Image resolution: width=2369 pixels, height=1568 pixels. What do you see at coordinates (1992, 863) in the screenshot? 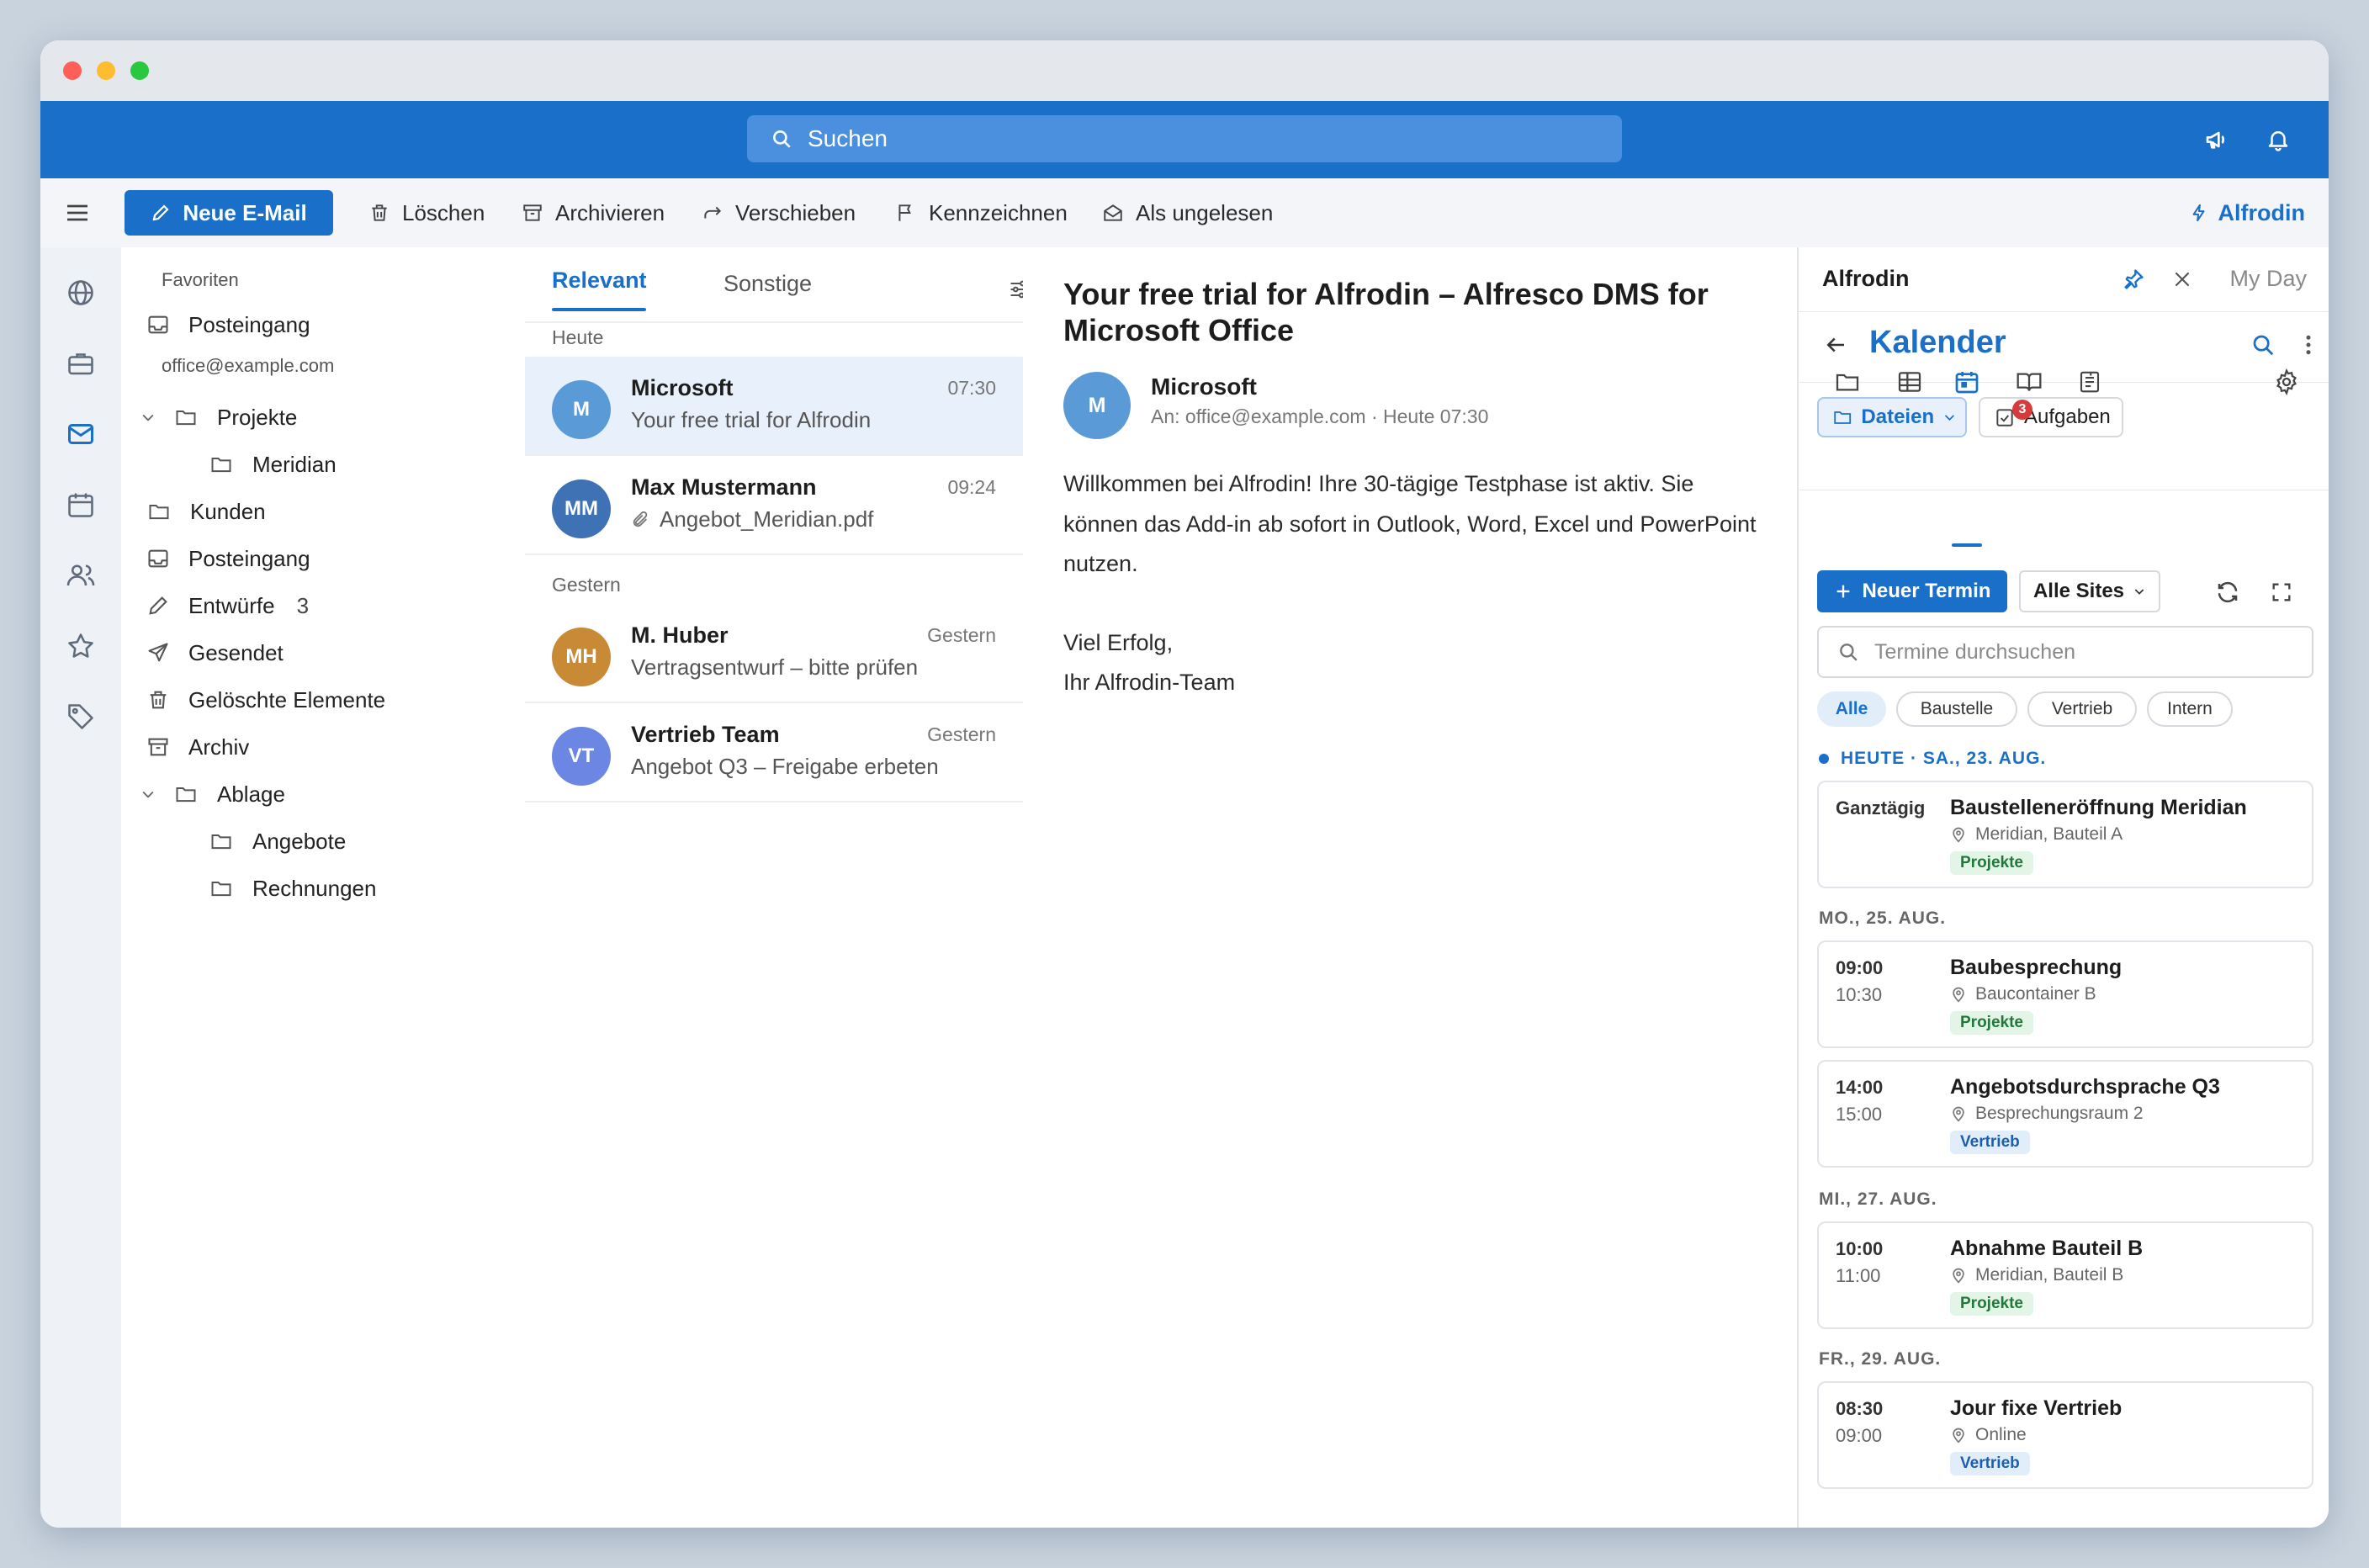
I see `event-tag: Projekte` at bounding box center [1992, 863].